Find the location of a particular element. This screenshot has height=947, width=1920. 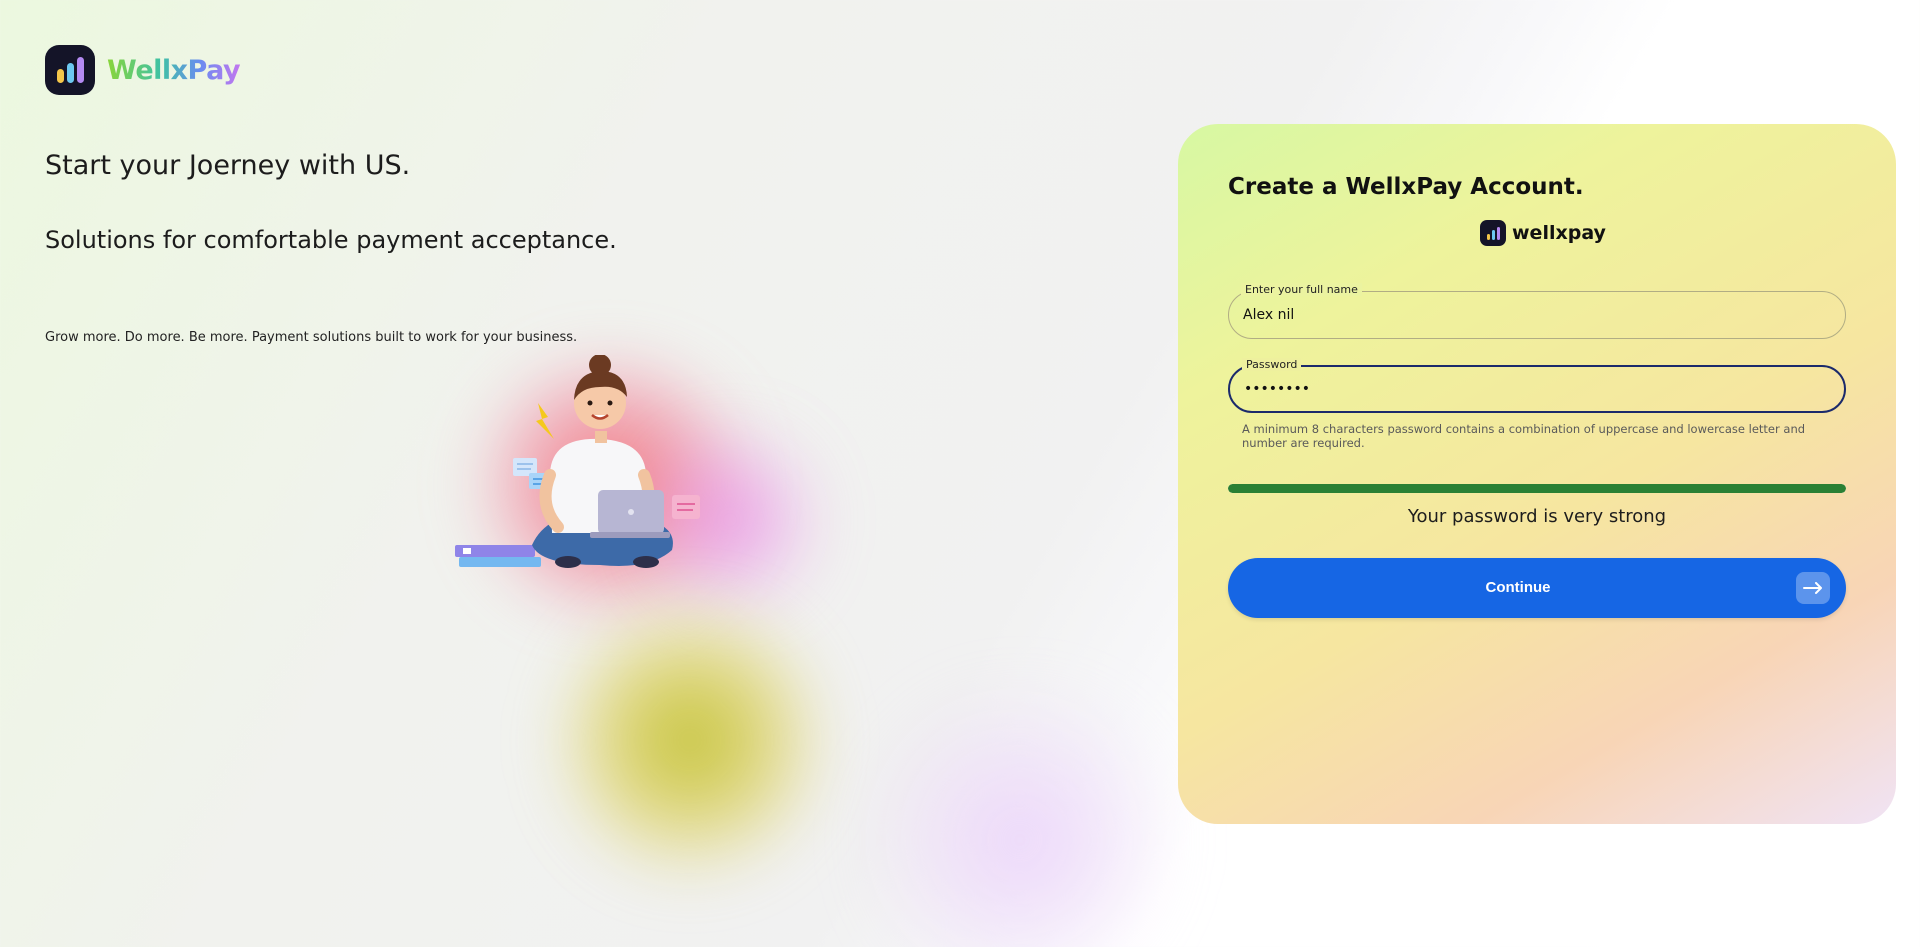

continue-label: Continue is located at coordinates (1518, 587).